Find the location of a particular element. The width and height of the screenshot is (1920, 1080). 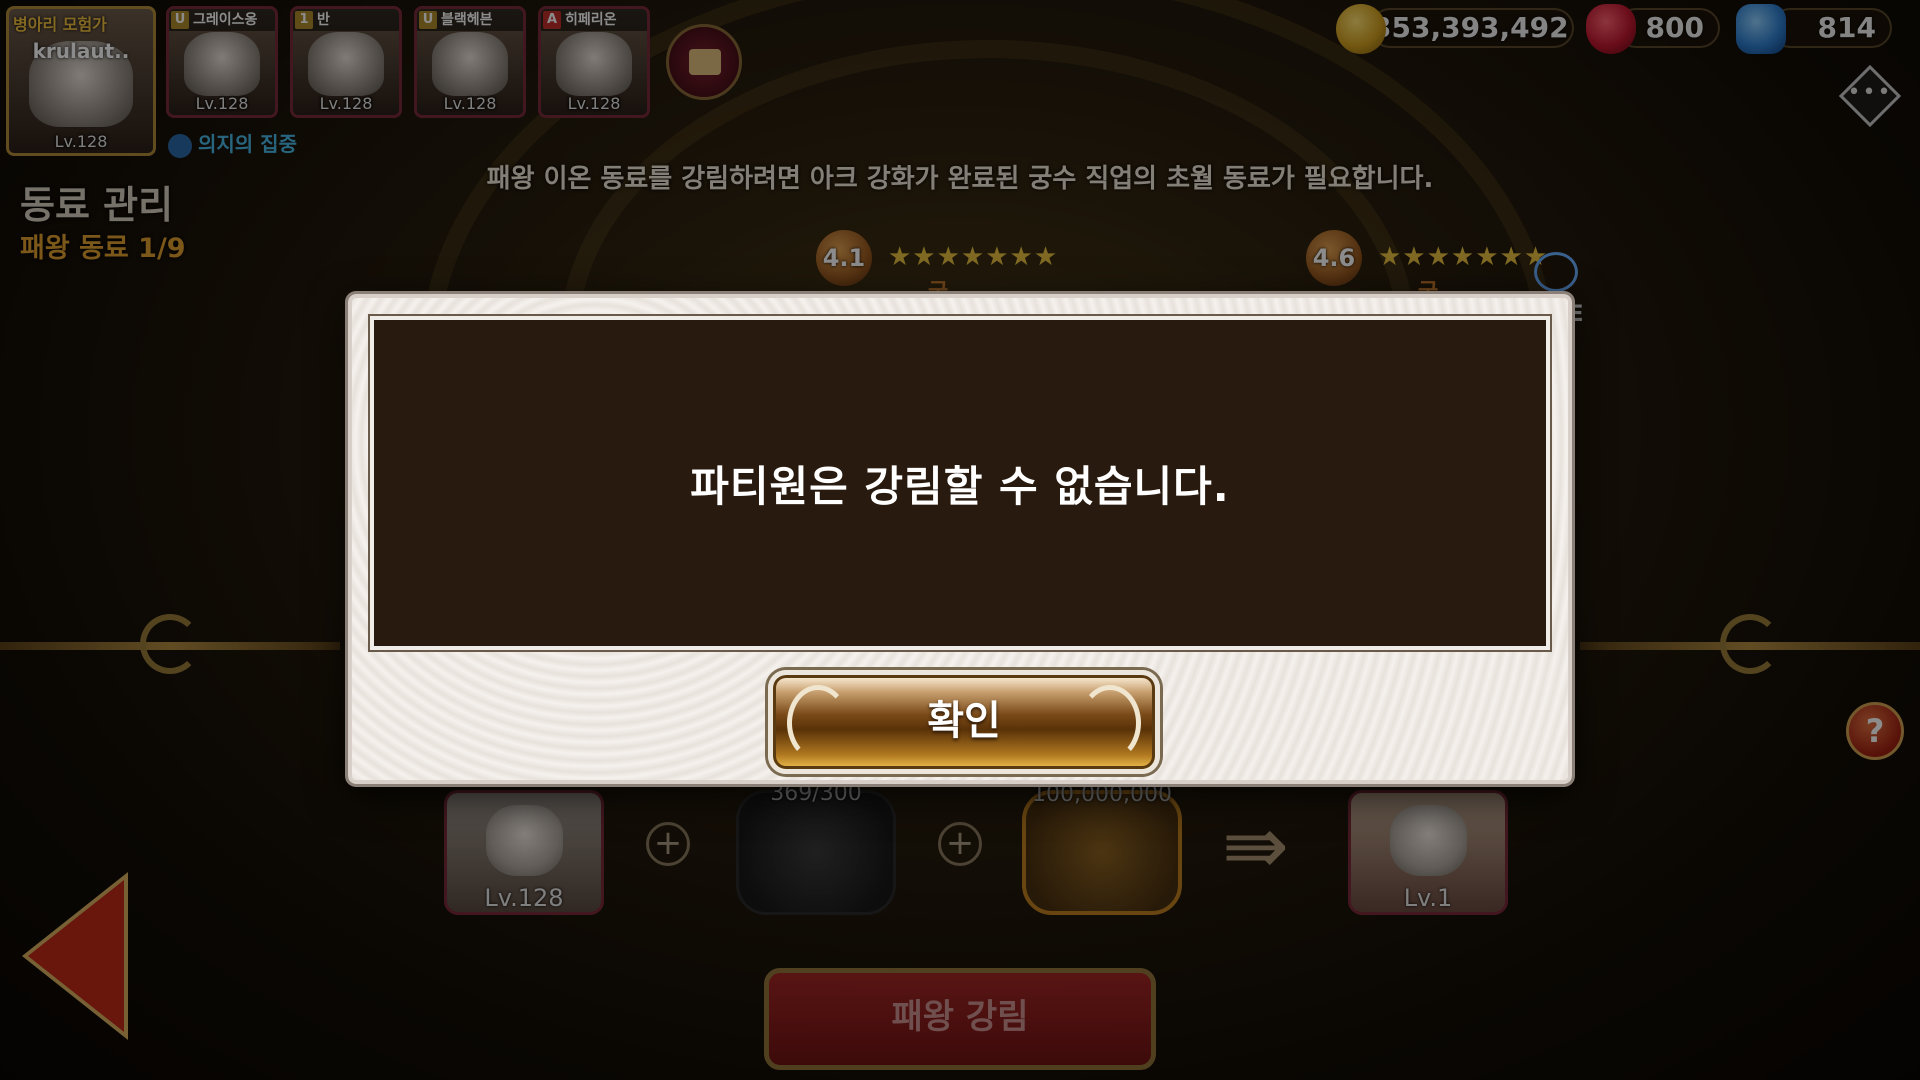

material-stone-slot: 369/300 is located at coordinates (816, 848).